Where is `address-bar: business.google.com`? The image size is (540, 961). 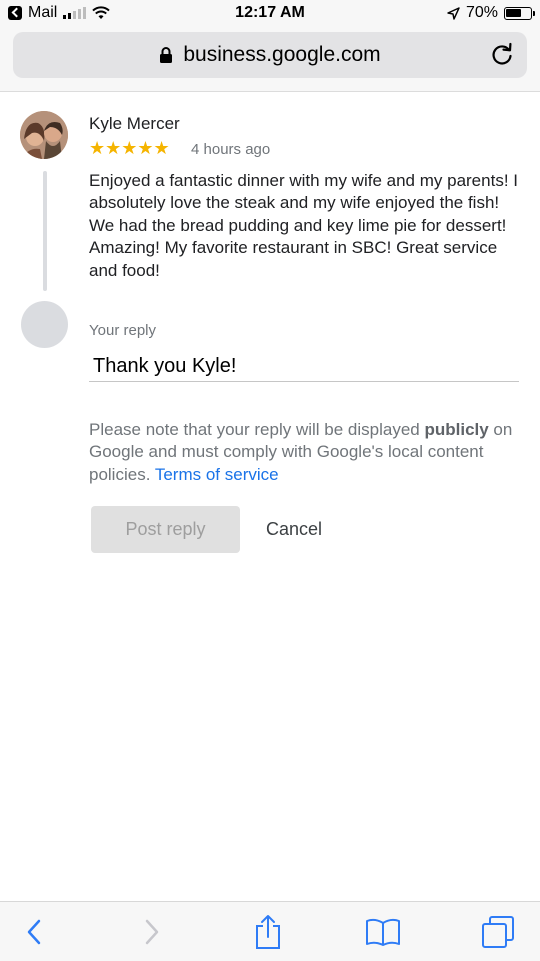 address-bar: business.google.com is located at coordinates (270, 55).